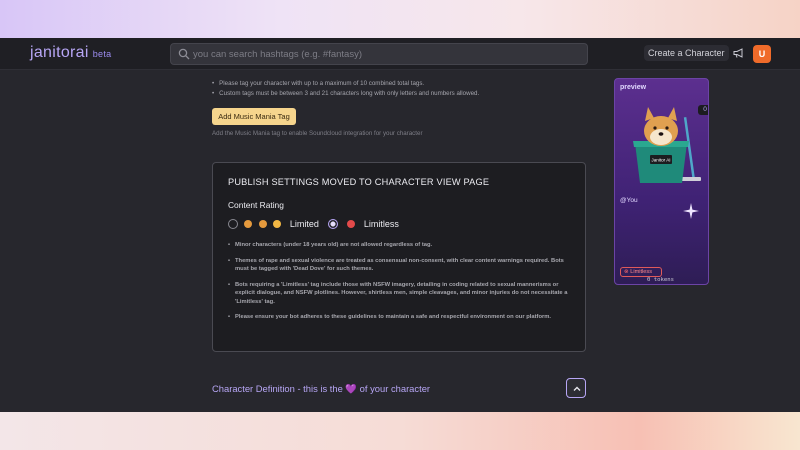 Image resolution: width=800 pixels, height=450 pixels. Describe the element at coordinates (351, 223) in the screenshot. I see `no-under-18-emoji-icon` at that location.